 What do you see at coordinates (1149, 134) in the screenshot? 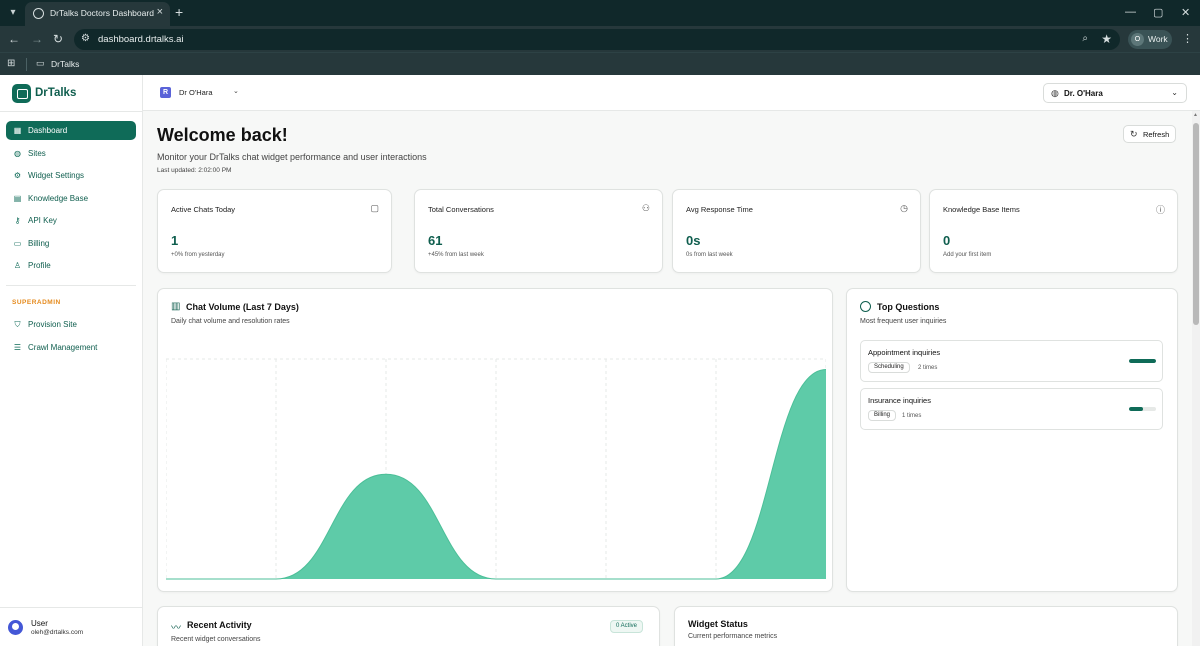
I see `refresh-button: ↻ Refresh` at bounding box center [1149, 134].